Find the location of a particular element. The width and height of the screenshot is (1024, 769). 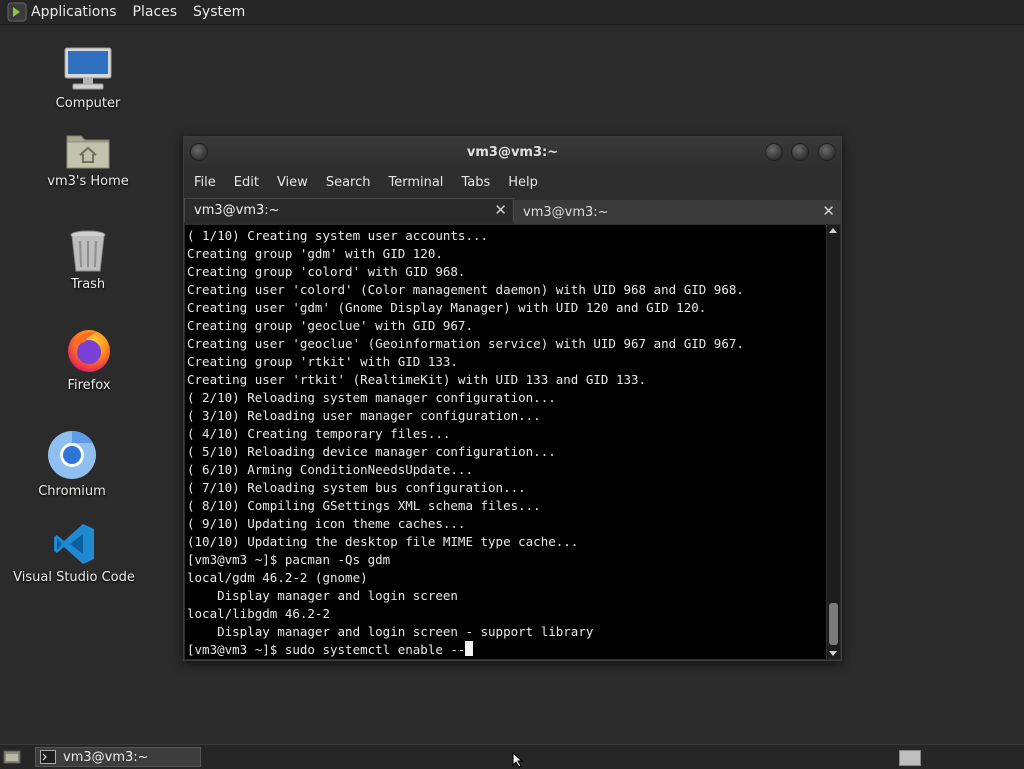

window-menu-button is located at coordinates (199, 152).